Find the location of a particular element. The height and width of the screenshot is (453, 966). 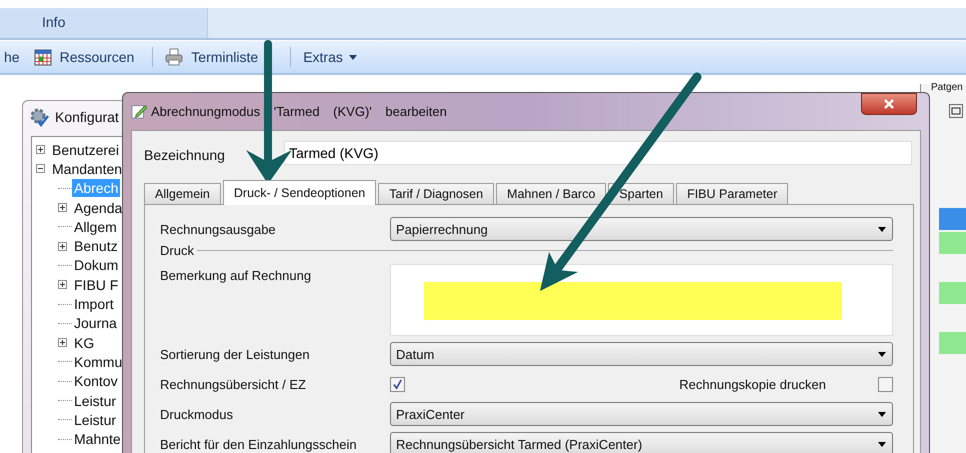

toolbar-button: Extras is located at coordinates (323, 57).